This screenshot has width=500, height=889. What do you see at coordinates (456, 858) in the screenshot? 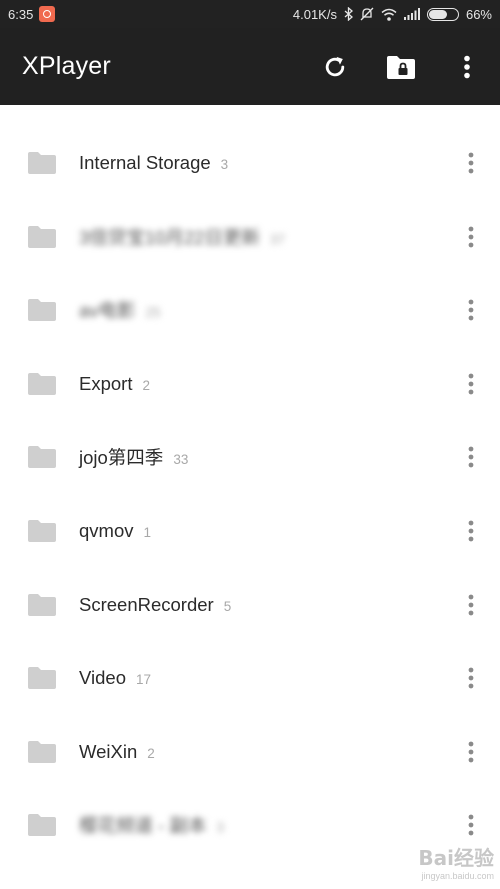
I see `watermark-logo: Bai经验` at bounding box center [456, 858].